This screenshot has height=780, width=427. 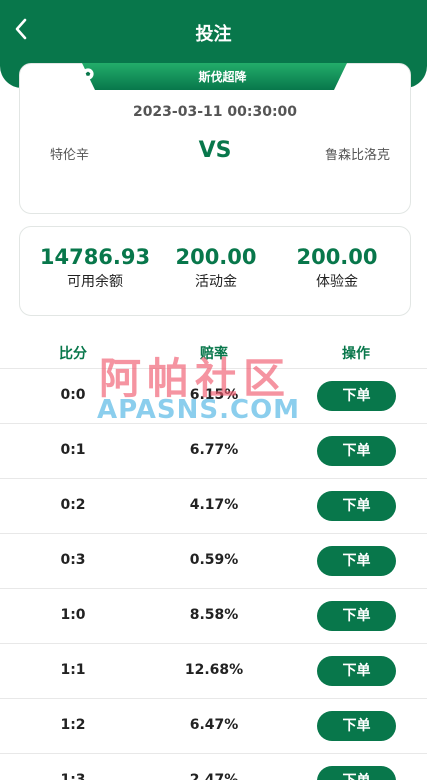 What do you see at coordinates (215, 112) in the screenshot?
I see `match-time: 2023-03-11 00:30:00` at bounding box center [215, 112].